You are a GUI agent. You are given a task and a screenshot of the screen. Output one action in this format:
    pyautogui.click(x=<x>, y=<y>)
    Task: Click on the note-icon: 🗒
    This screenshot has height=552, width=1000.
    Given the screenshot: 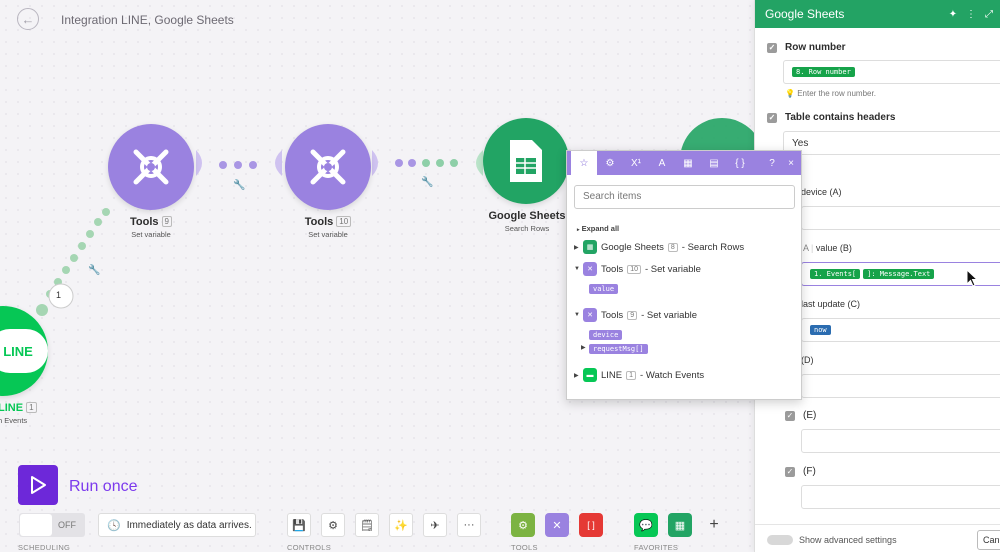 What is the action you would take?
    pyautogui.click(x=367, y=525)
    